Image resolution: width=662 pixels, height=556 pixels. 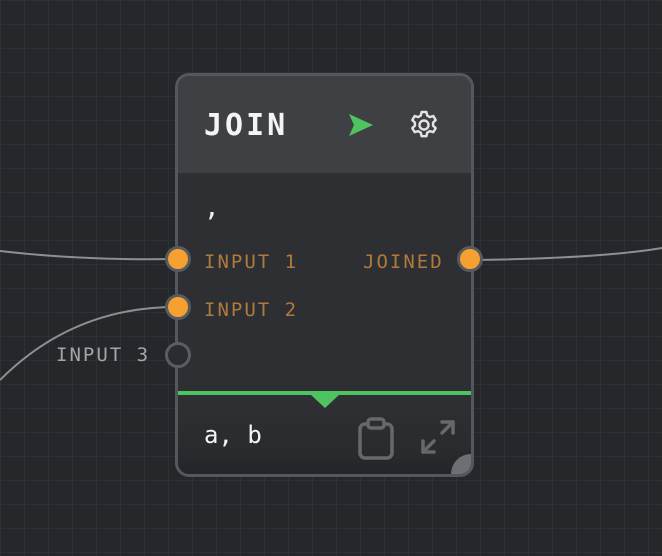 What do you see at coordinates (251, 262) in the screenshot?
I see `input-1-label: INPUT 1` at bounding box center [251, 262].